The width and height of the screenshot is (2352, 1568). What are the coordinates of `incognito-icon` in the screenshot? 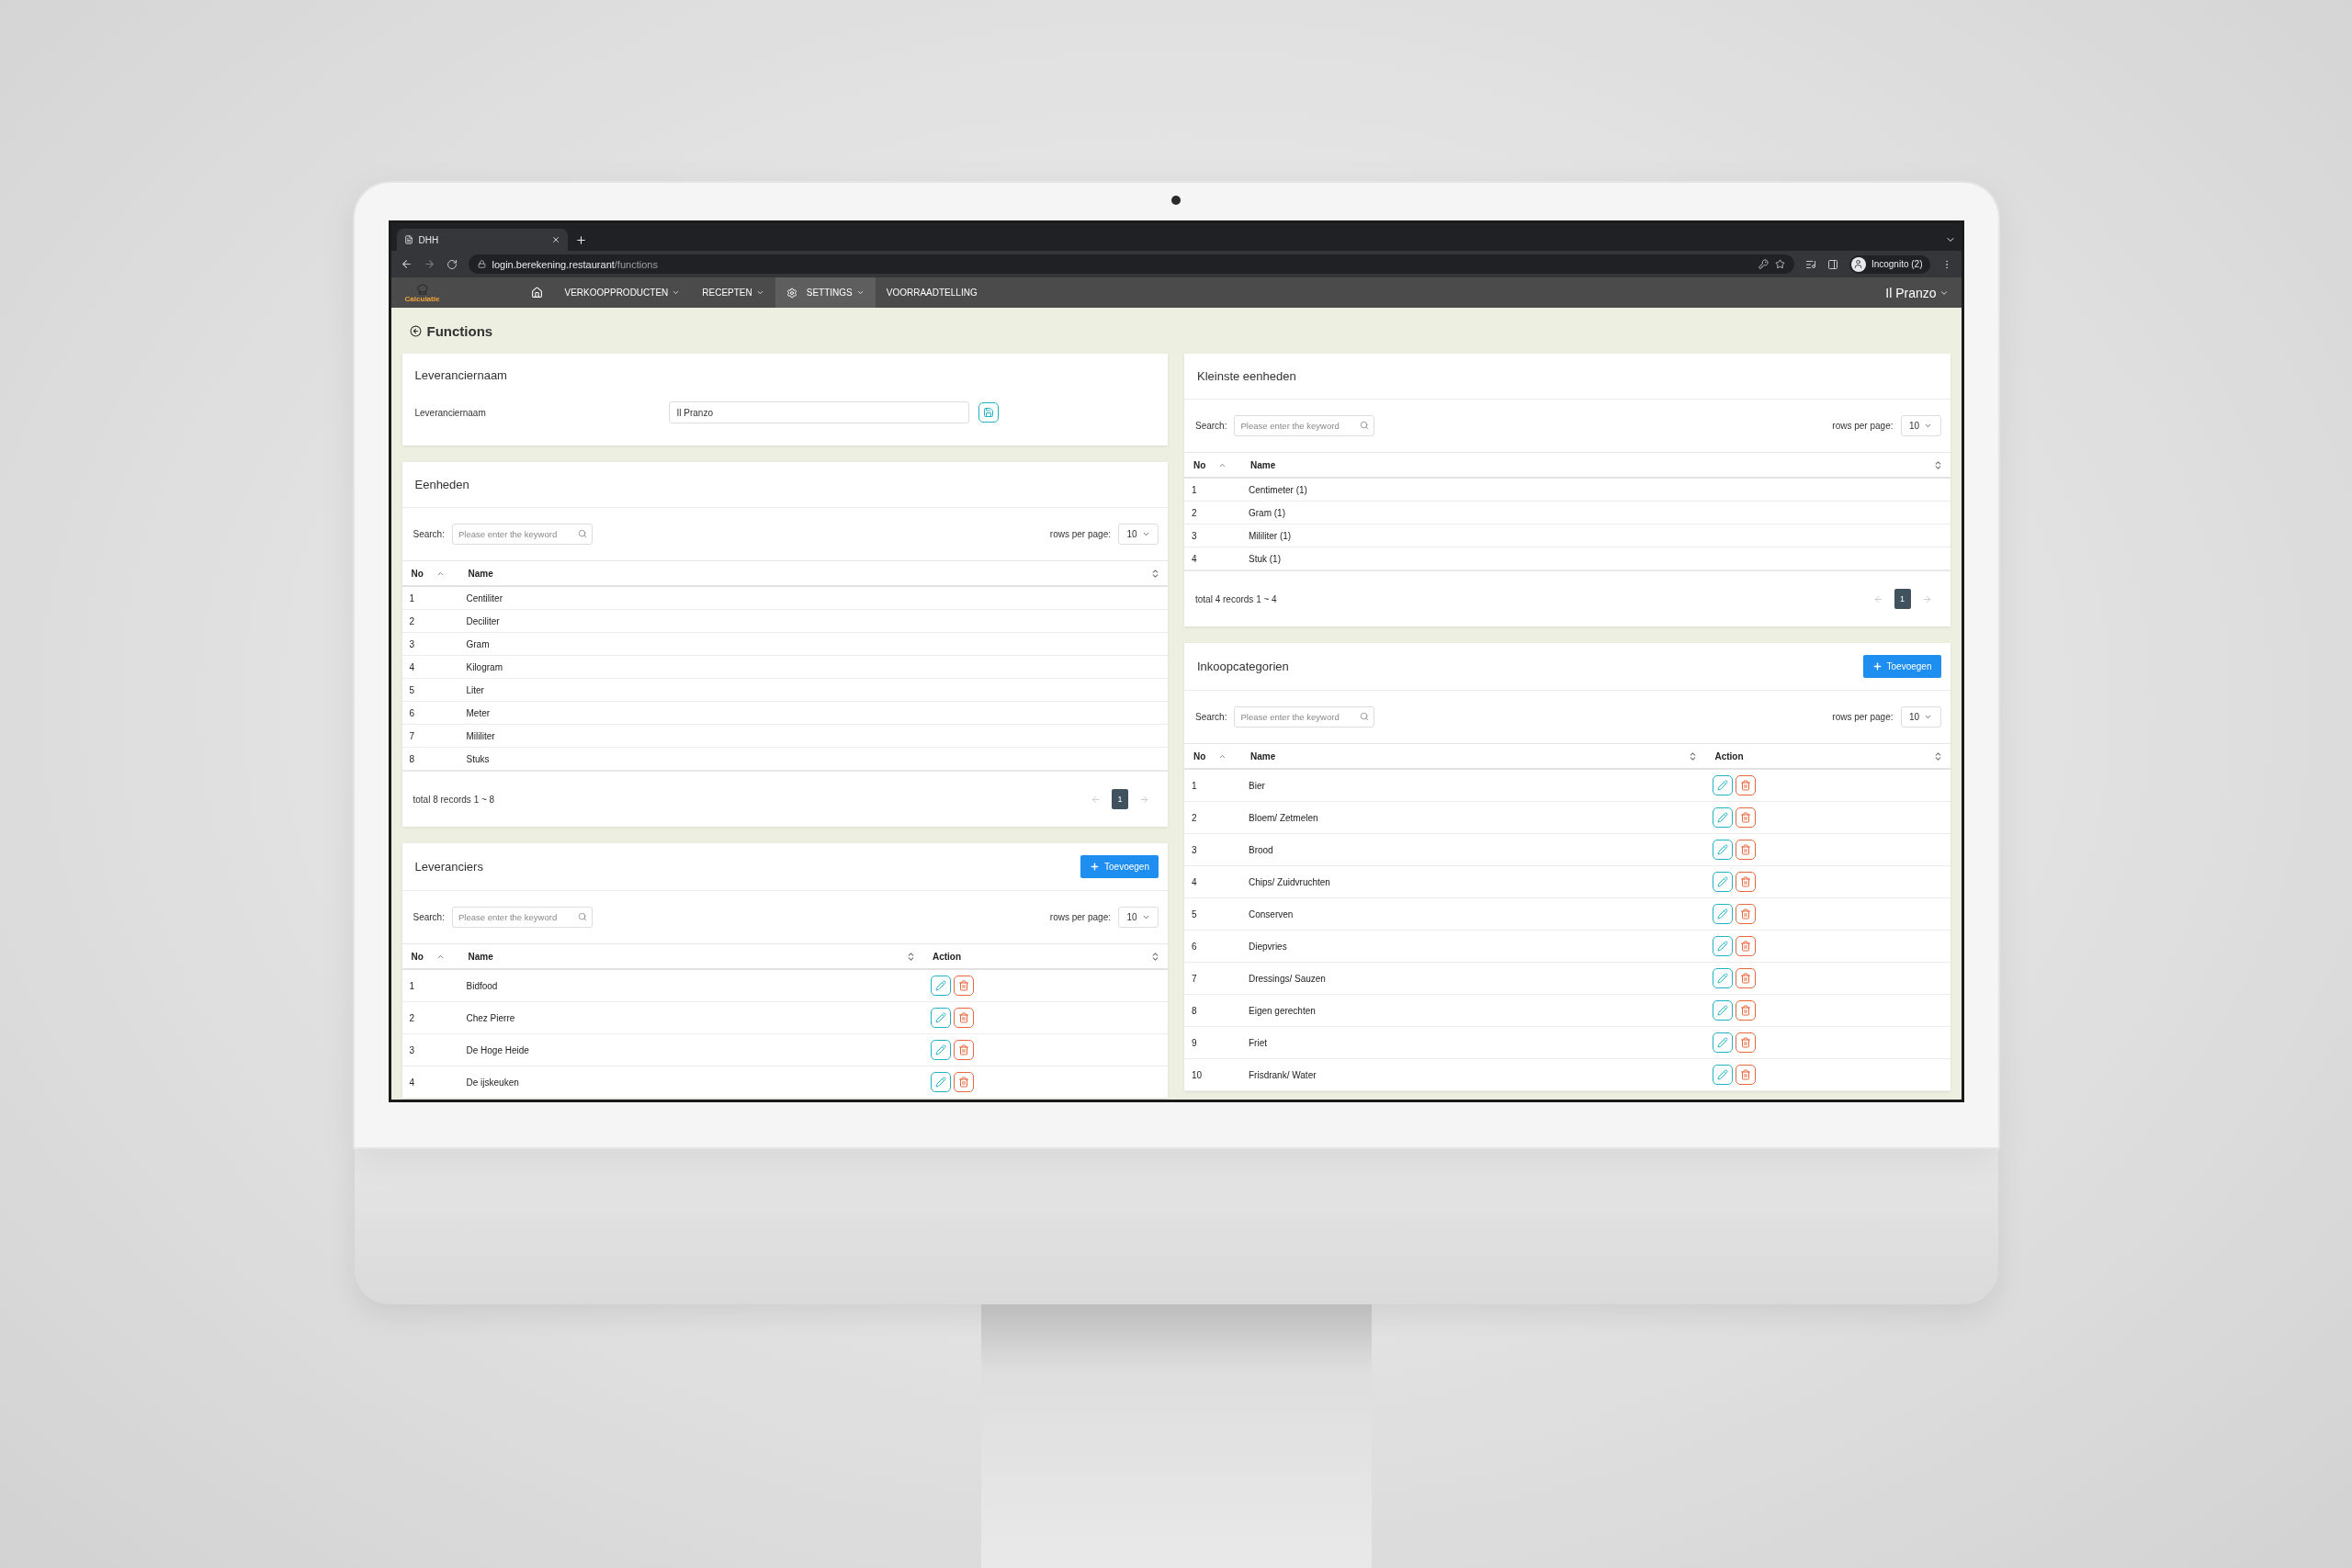 It's located at (1859, 264).